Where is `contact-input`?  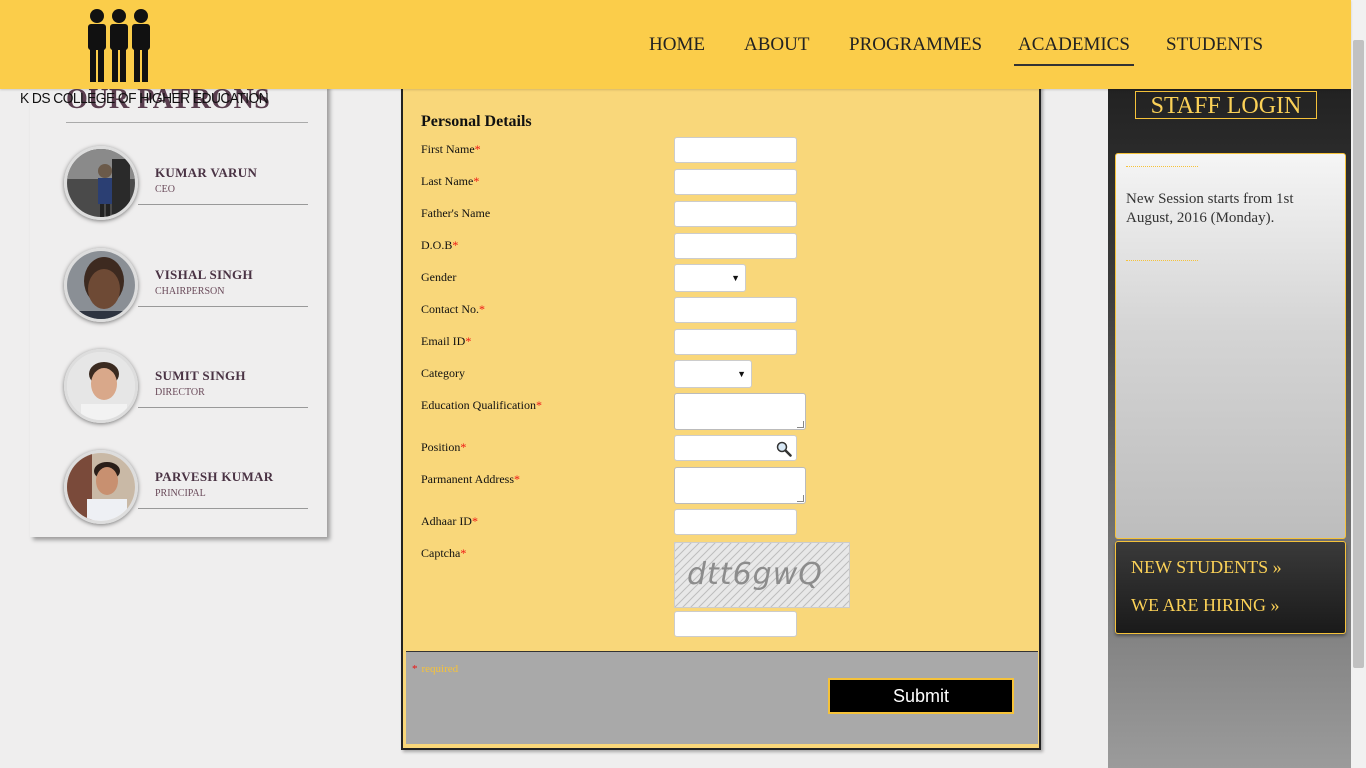
contact-input is located at coordinates (735, 310).